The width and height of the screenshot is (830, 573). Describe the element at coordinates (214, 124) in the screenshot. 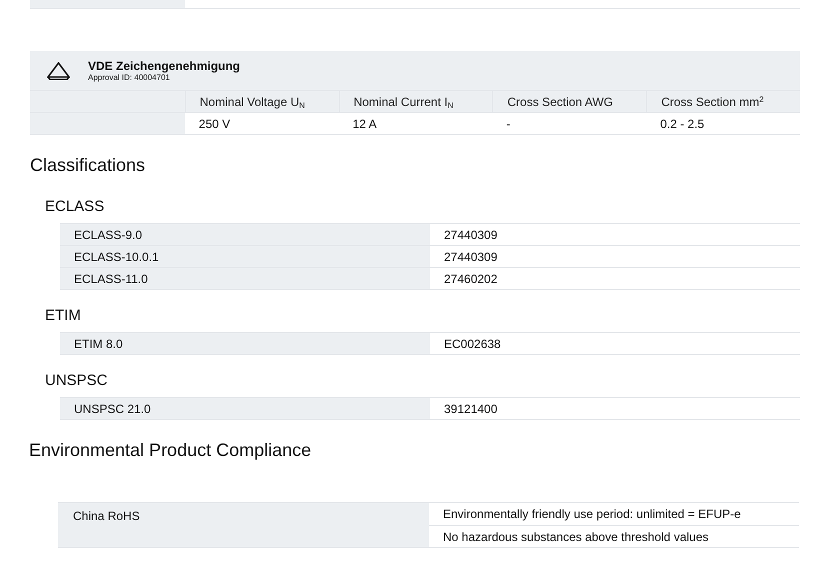

I see `table-cell-text: 250 V` at that location.